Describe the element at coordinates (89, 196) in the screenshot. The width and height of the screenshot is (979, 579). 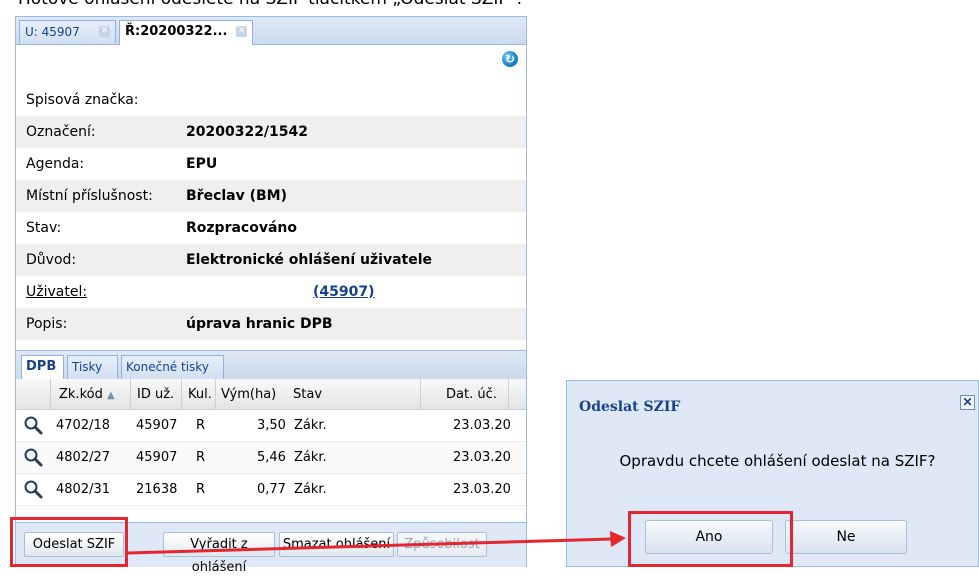
I see `form-label: Místní příslušnost:` at that location.